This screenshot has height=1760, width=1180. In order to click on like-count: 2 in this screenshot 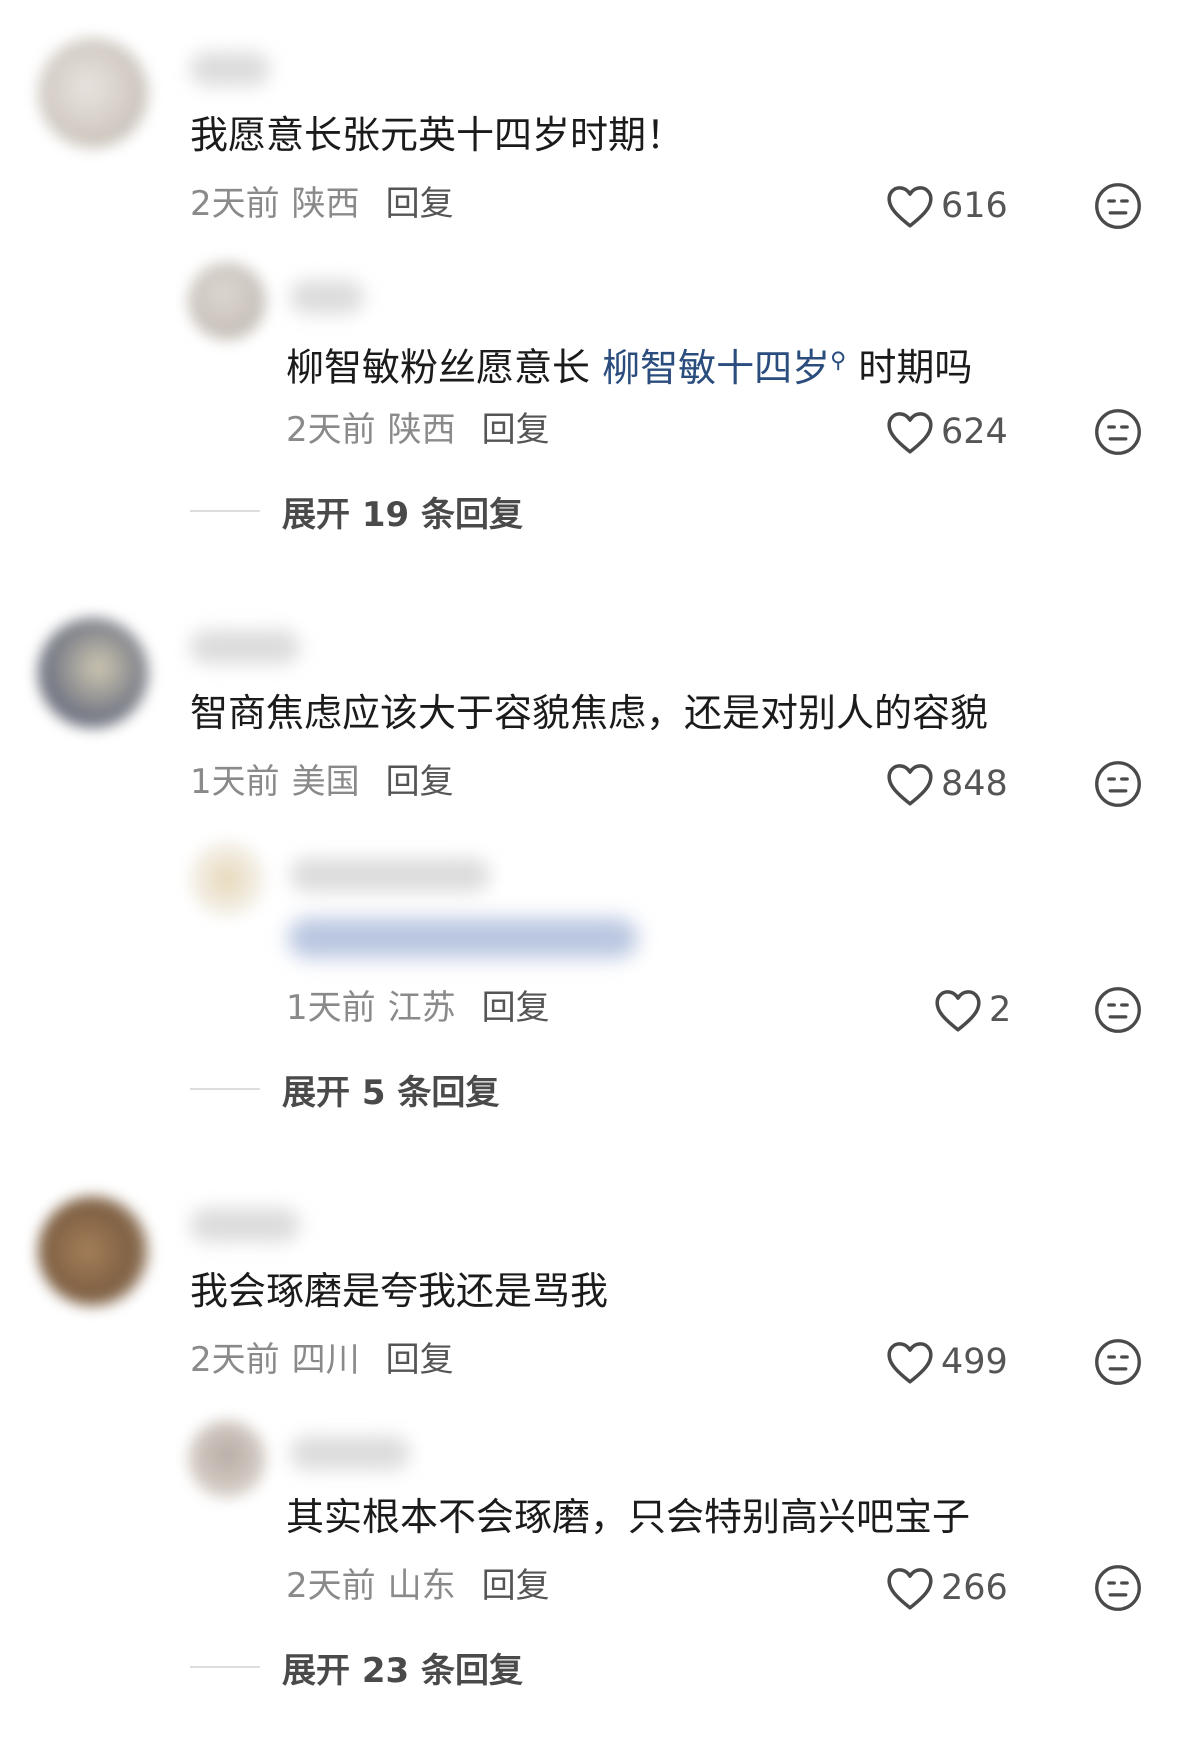, I will do `click(1000, 1010)`.